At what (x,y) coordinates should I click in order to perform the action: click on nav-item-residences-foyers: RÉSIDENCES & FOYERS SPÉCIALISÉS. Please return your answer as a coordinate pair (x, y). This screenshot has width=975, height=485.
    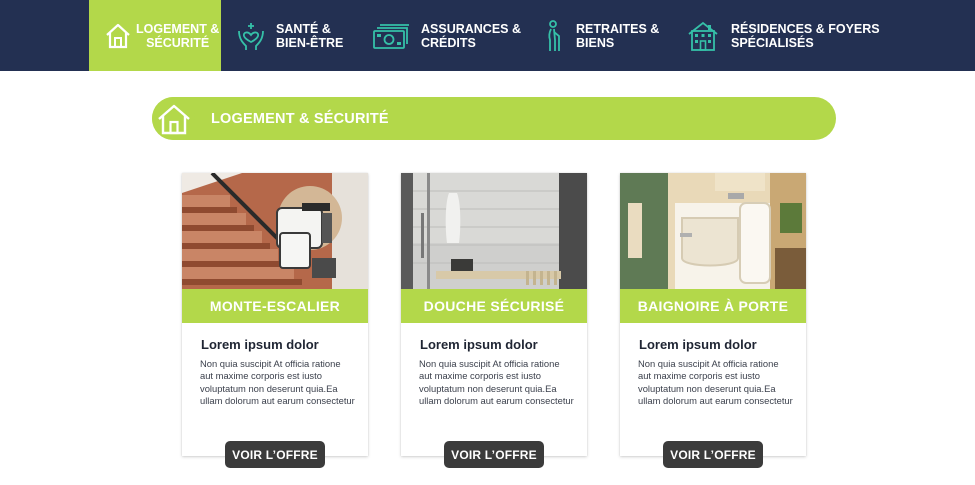
    Looking at the image, I should click on (783, 35).